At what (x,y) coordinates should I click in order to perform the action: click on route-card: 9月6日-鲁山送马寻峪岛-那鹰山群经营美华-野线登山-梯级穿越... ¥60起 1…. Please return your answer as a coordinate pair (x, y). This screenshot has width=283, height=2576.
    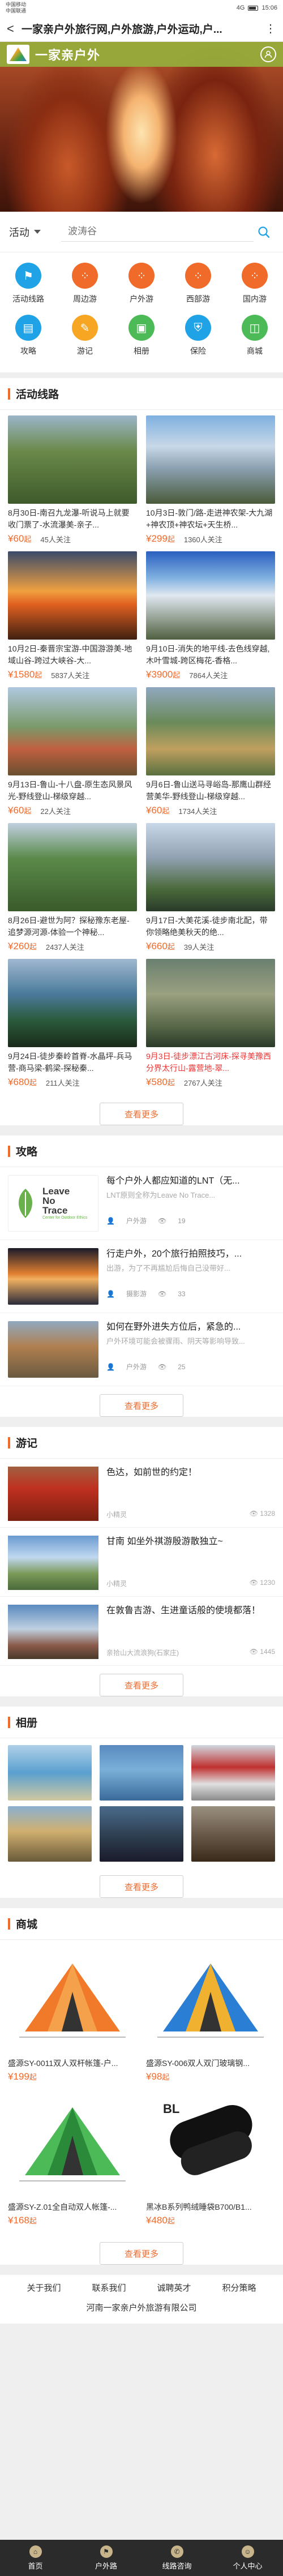
    Looking at the image, I should click on (210, 751).